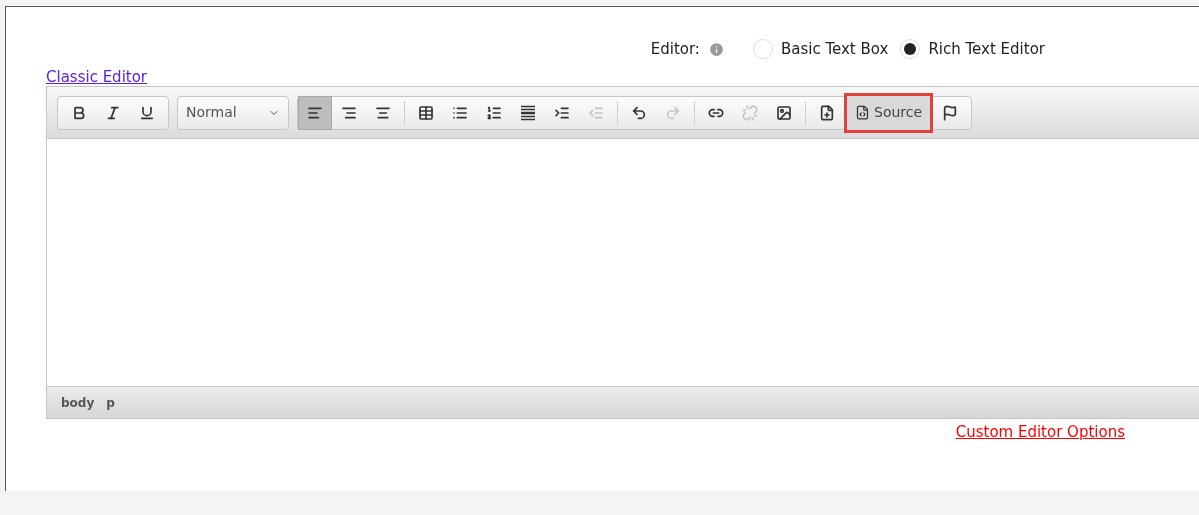 This screenshot has height=515, width=1199. Describe the element at coordinates (79, 112) in the screenshot. I see `bold-icon` at that location.